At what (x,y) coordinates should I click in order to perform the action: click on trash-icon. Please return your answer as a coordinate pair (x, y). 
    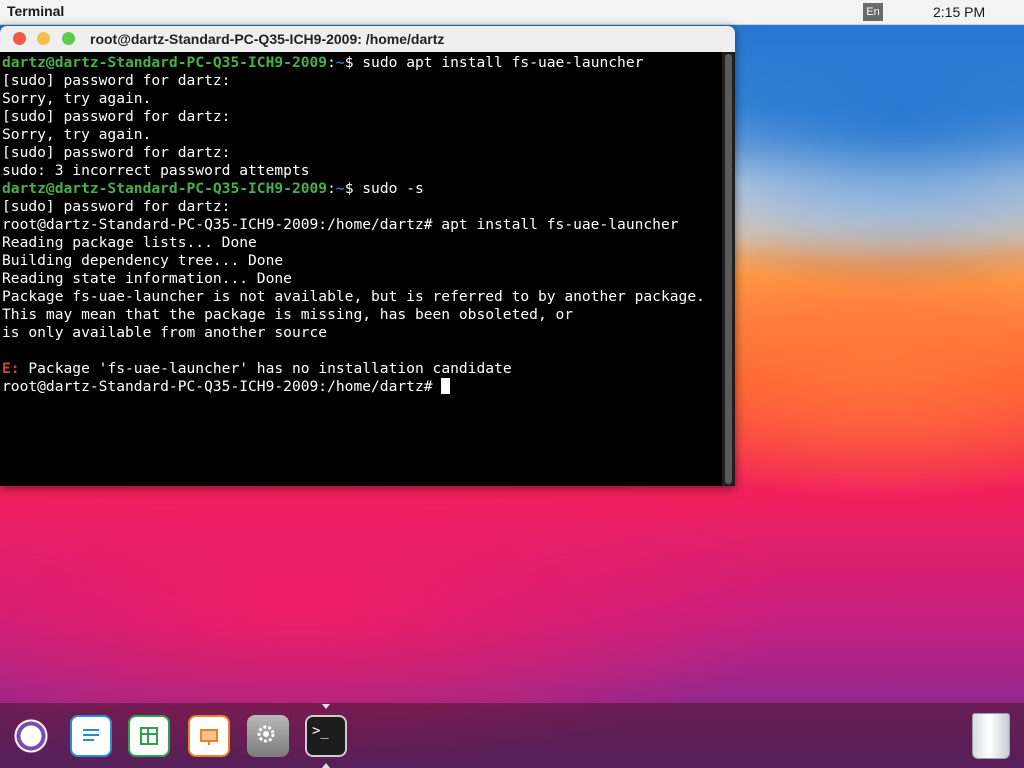
    Looking at the image, I should click on (991, 736).